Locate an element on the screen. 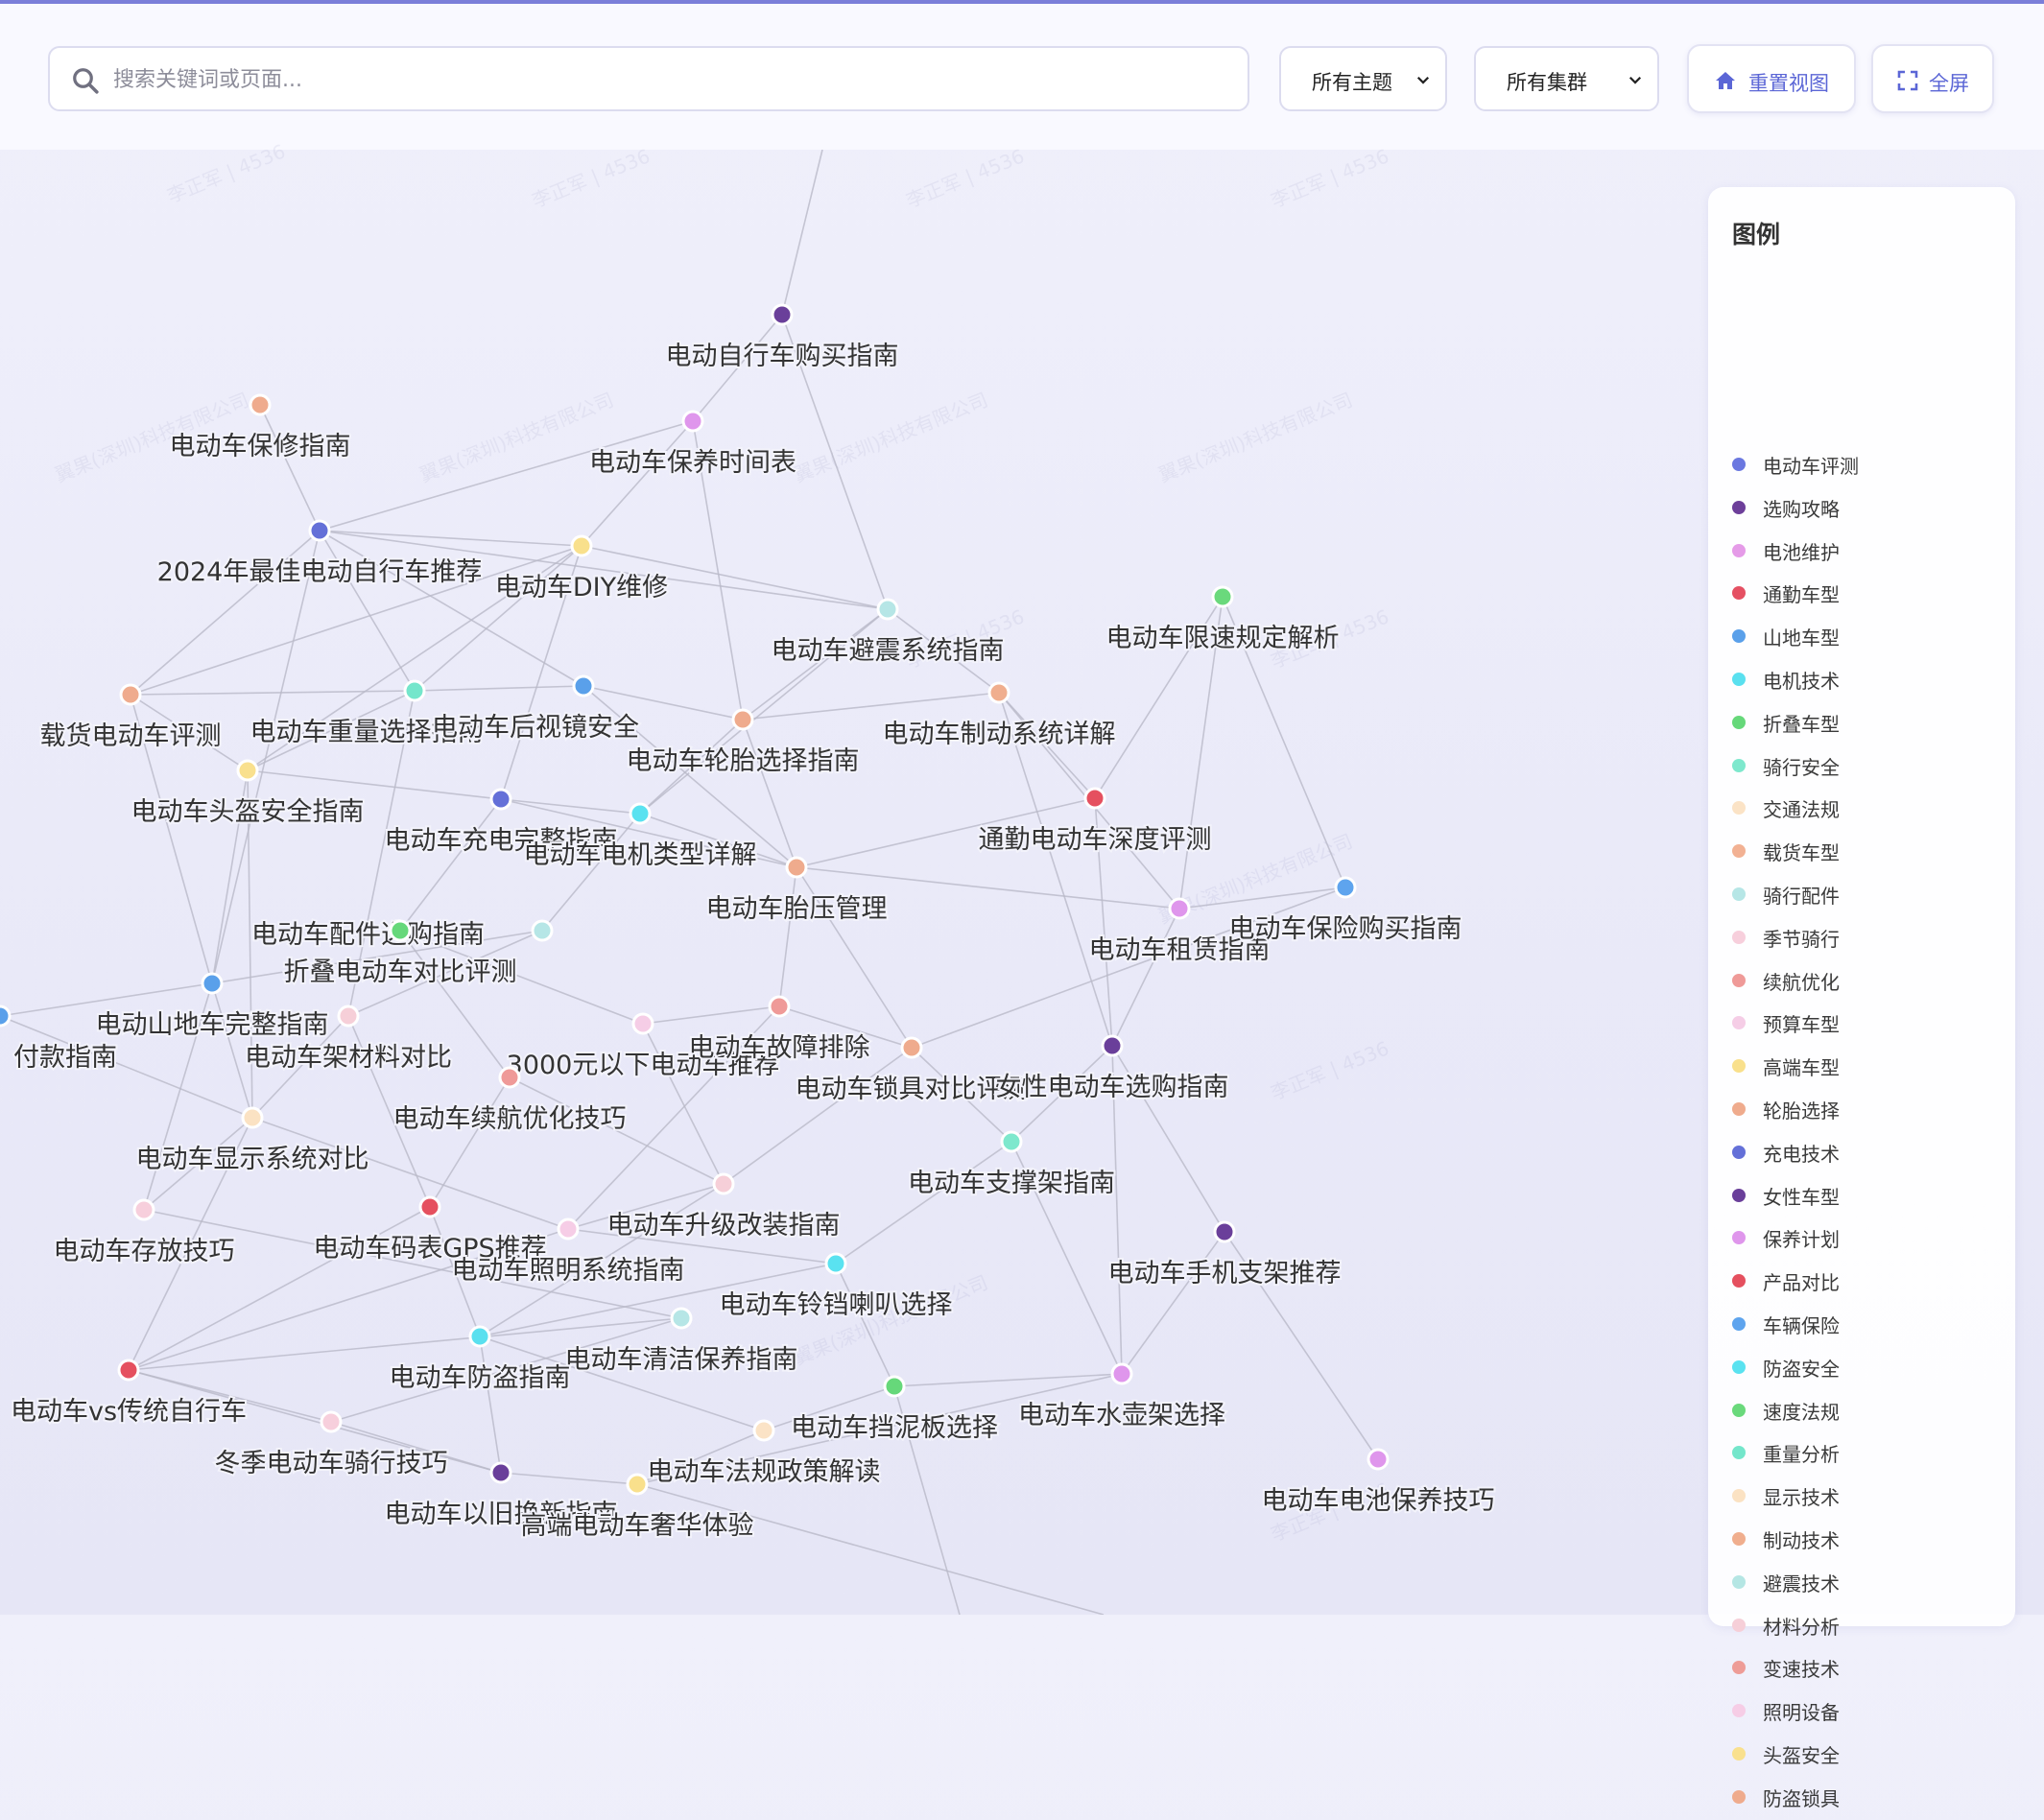 The height and width of the screenshot is (1820, 2044). graph-node: 电动车限速规定解析 is located at coordinates (1223, 620).